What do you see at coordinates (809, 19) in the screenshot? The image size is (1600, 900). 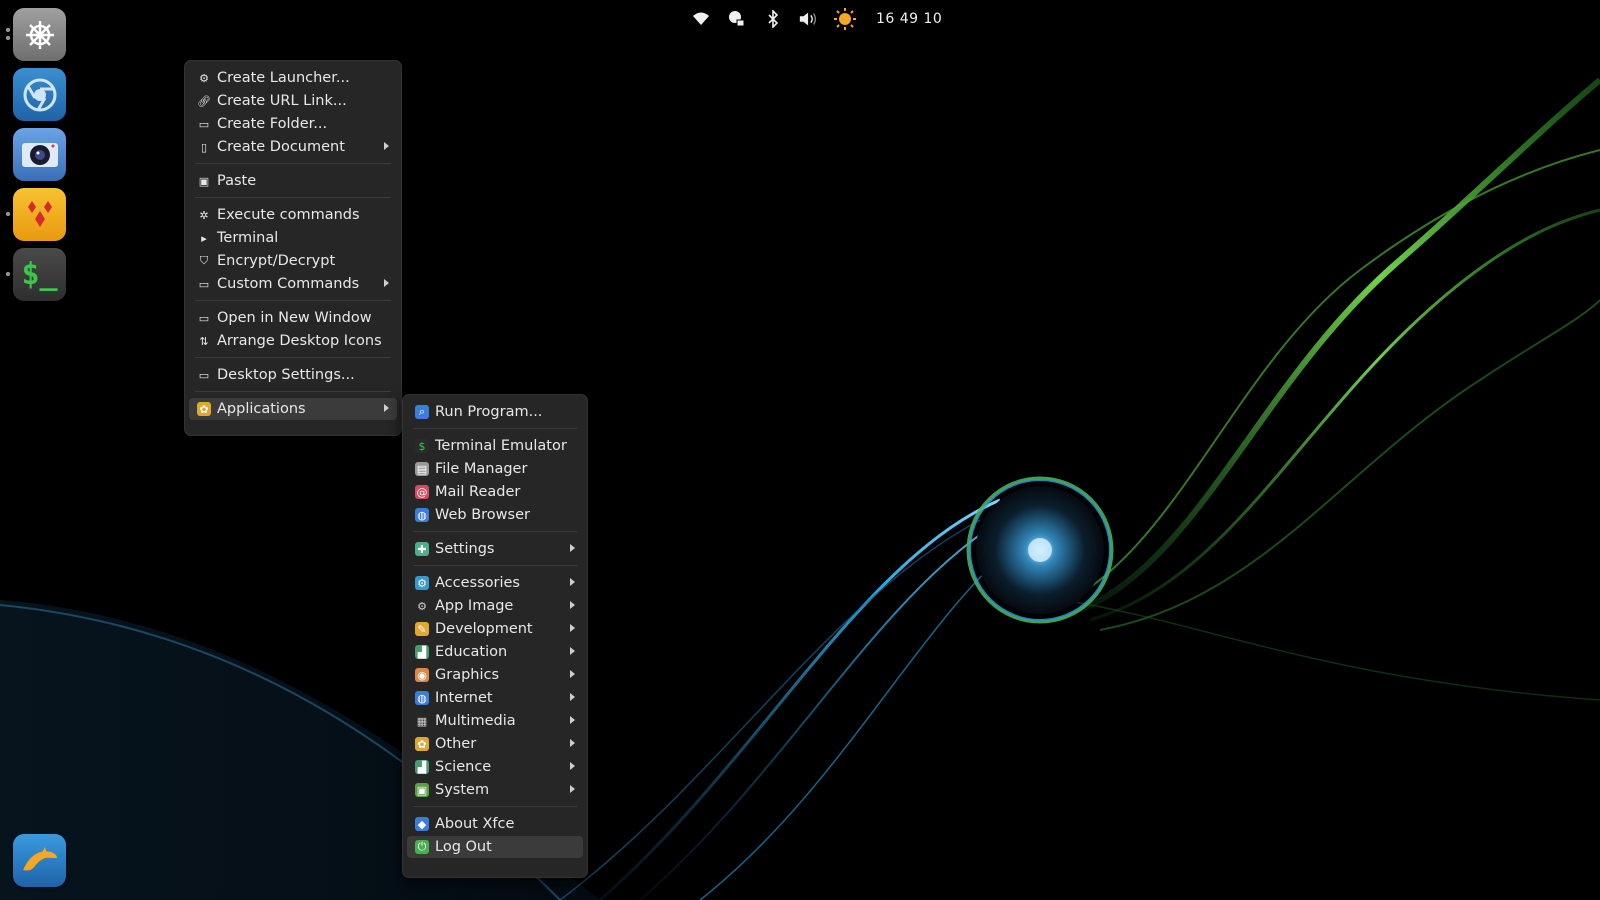 I see `volume-icon` at bounding box center [809, 19].